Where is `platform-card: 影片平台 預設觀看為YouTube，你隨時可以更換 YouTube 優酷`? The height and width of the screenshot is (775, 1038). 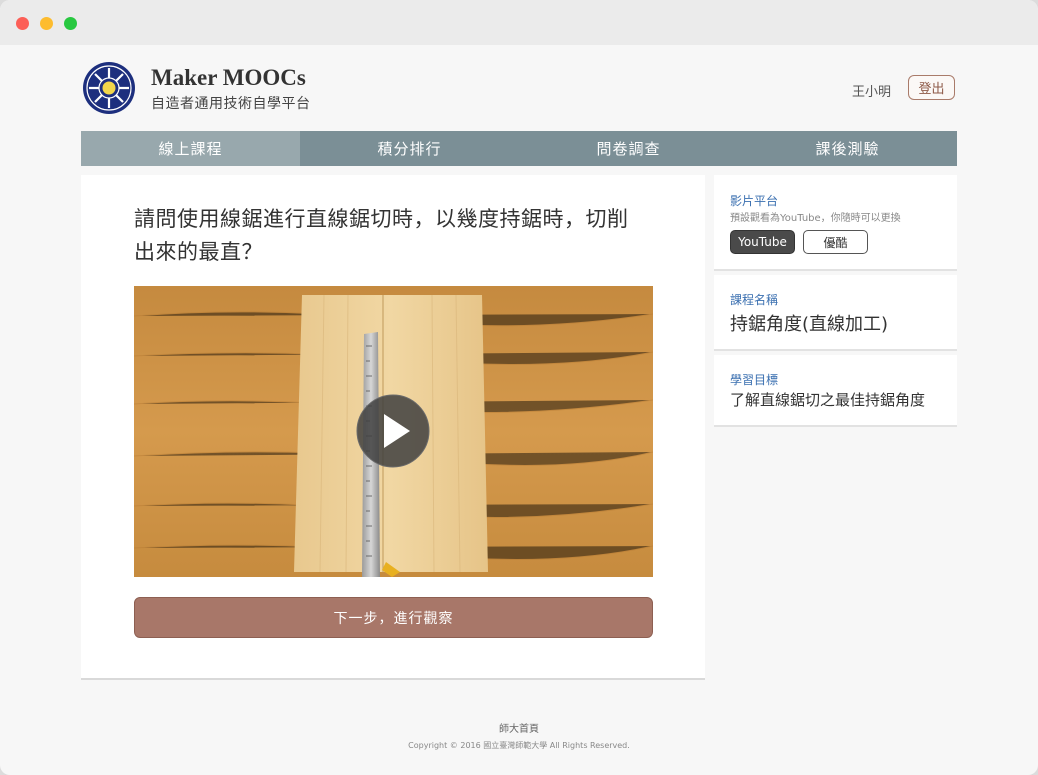
platform-card: 影片平台 預設觀看為YouTube，你隨時可以更換 YouTube 優酷 is located at coordinates (835, 223).